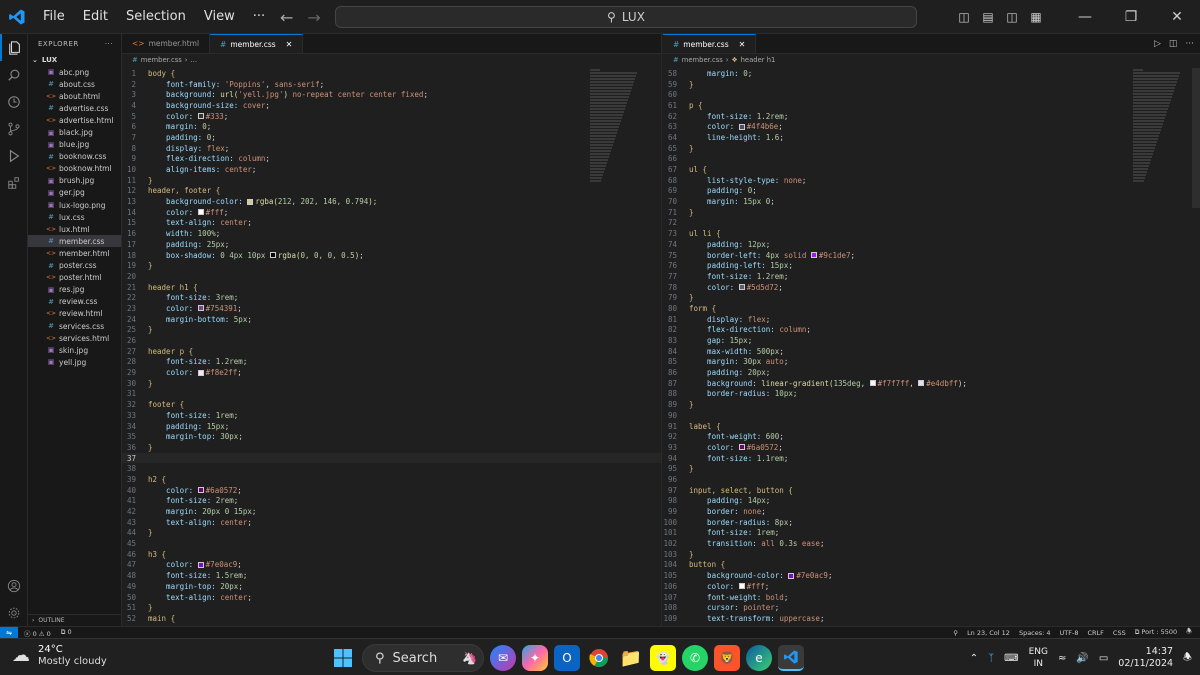  I want to click on volume-icon: 🔊, so click(1082, 658).